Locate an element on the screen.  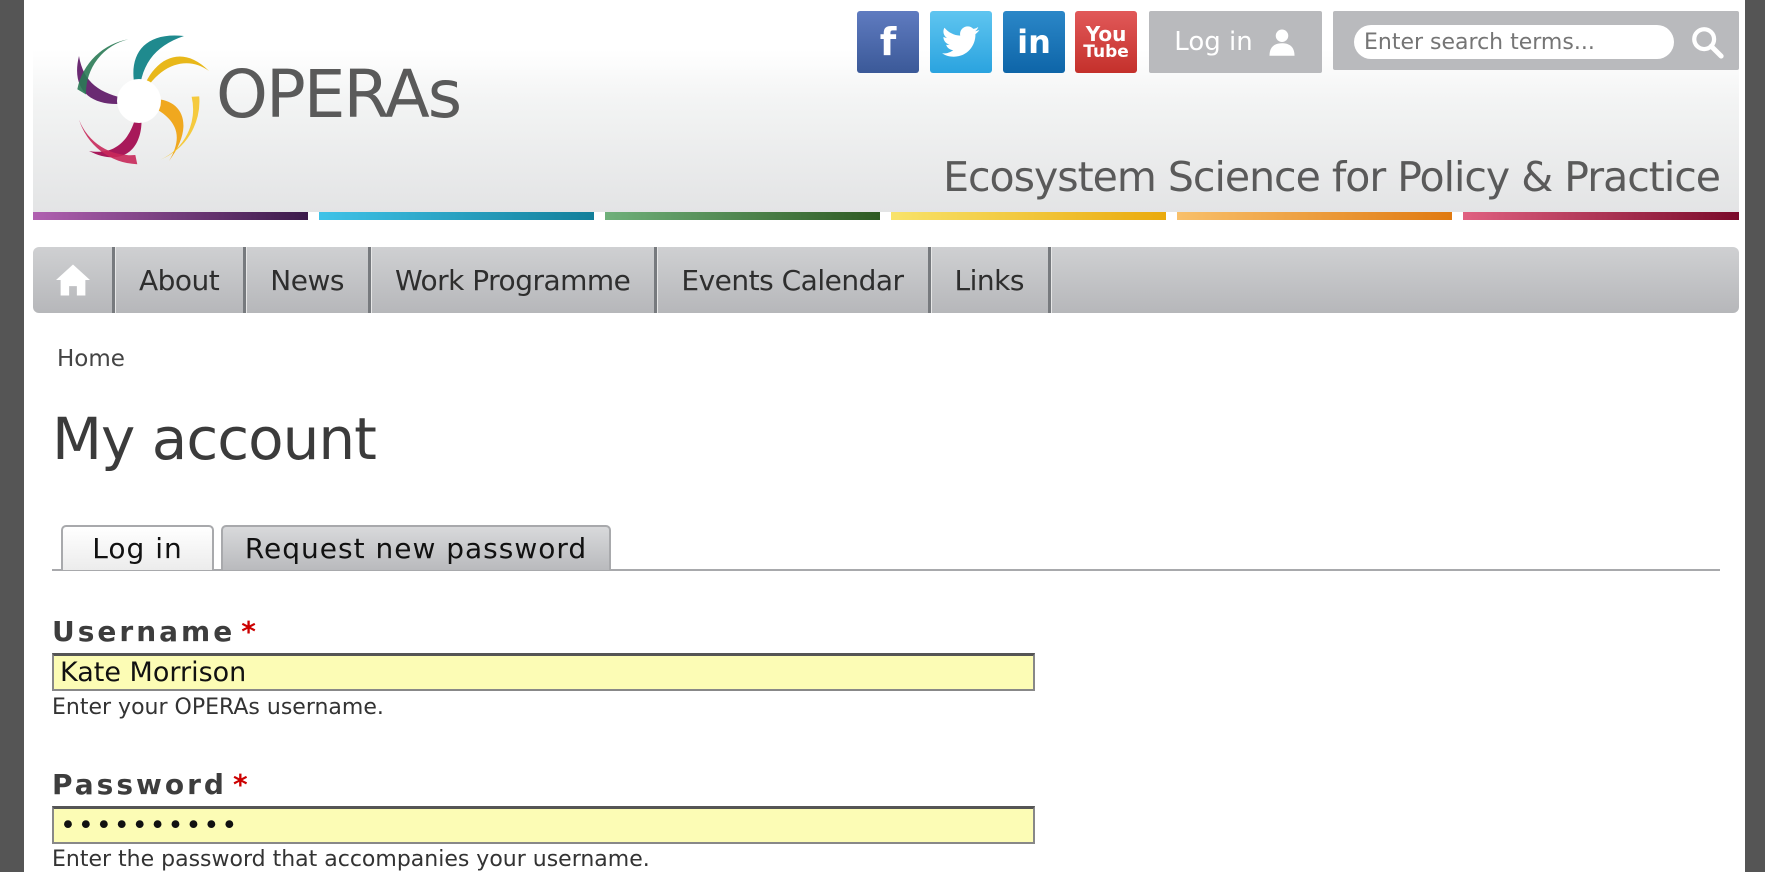
header-login-label: Log in is located at coordinates (1213, 42).